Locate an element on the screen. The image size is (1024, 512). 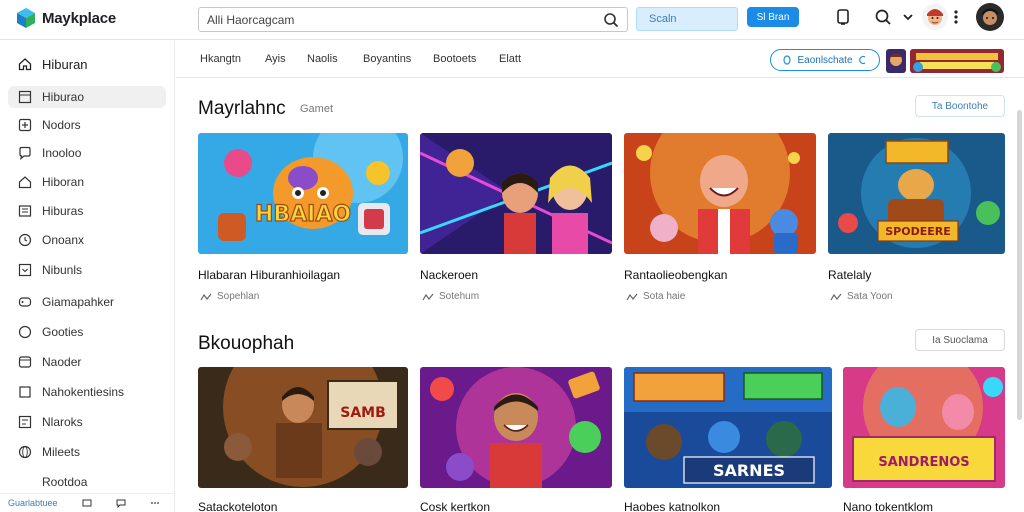
game-card-image: SPODEERE is located at coordinates (916, 193).